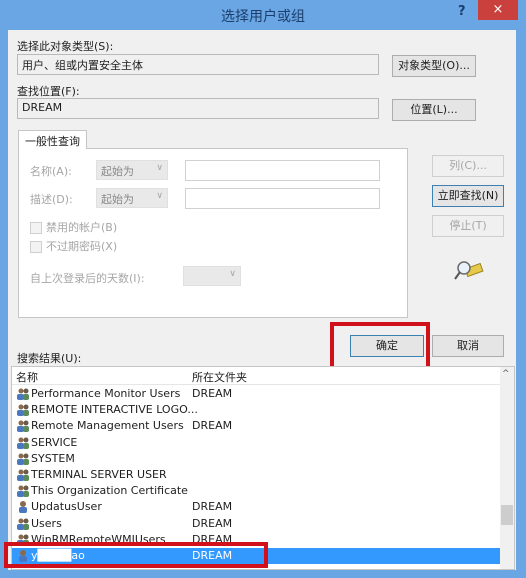 This screenshot has width=526, height=578. What do you see at coordinates (498, 10) in the screenshot?
I see `close-button: ×` at bounding box center [498, 10].